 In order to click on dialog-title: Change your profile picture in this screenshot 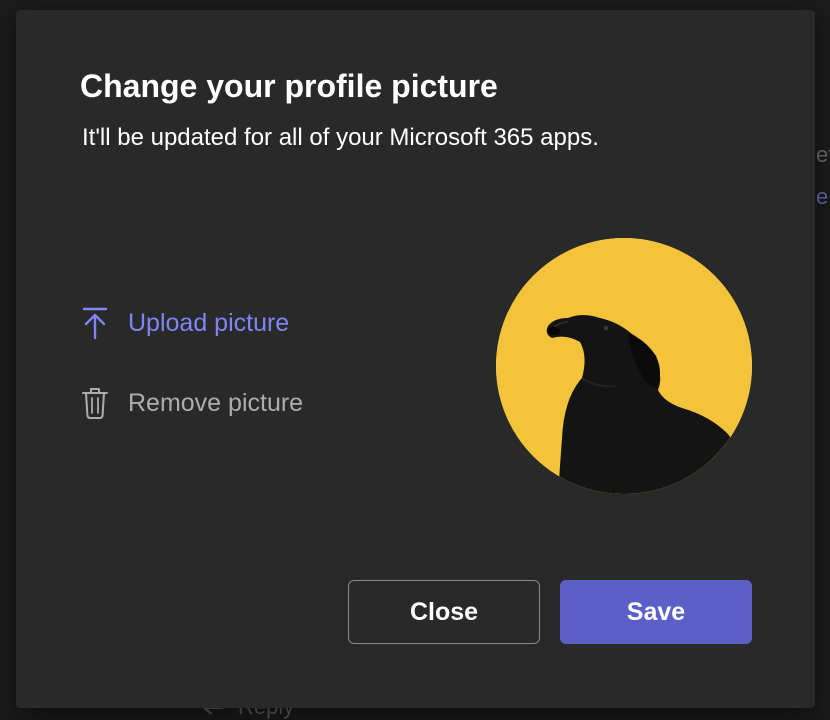, I will do `click(289, 86)`.